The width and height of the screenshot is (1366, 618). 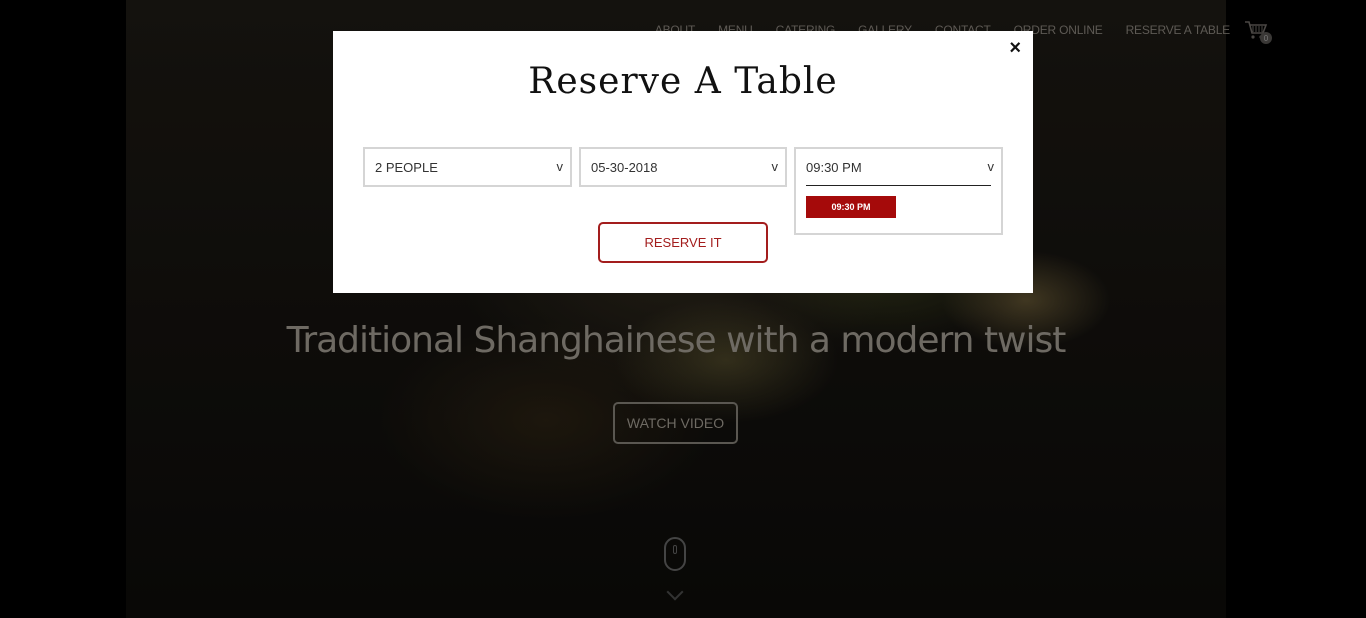 What do you see at coordinates (683, 167) in the screenshot?
I see `date-select: 05-30-2018 v` at bounding box center [683, 167].